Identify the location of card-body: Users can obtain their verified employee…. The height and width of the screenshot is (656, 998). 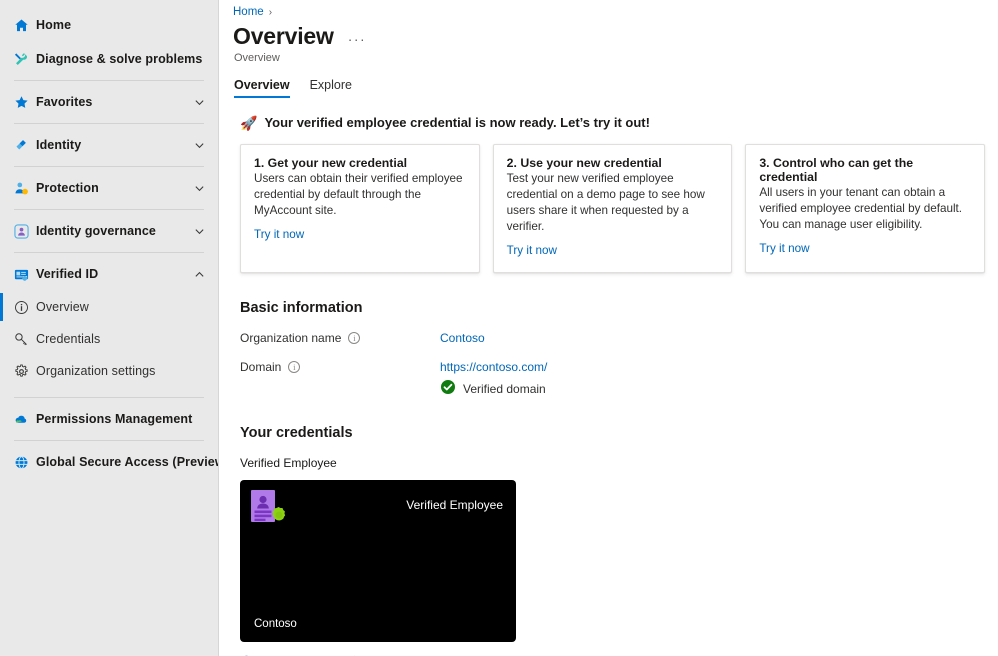
(358, 195).